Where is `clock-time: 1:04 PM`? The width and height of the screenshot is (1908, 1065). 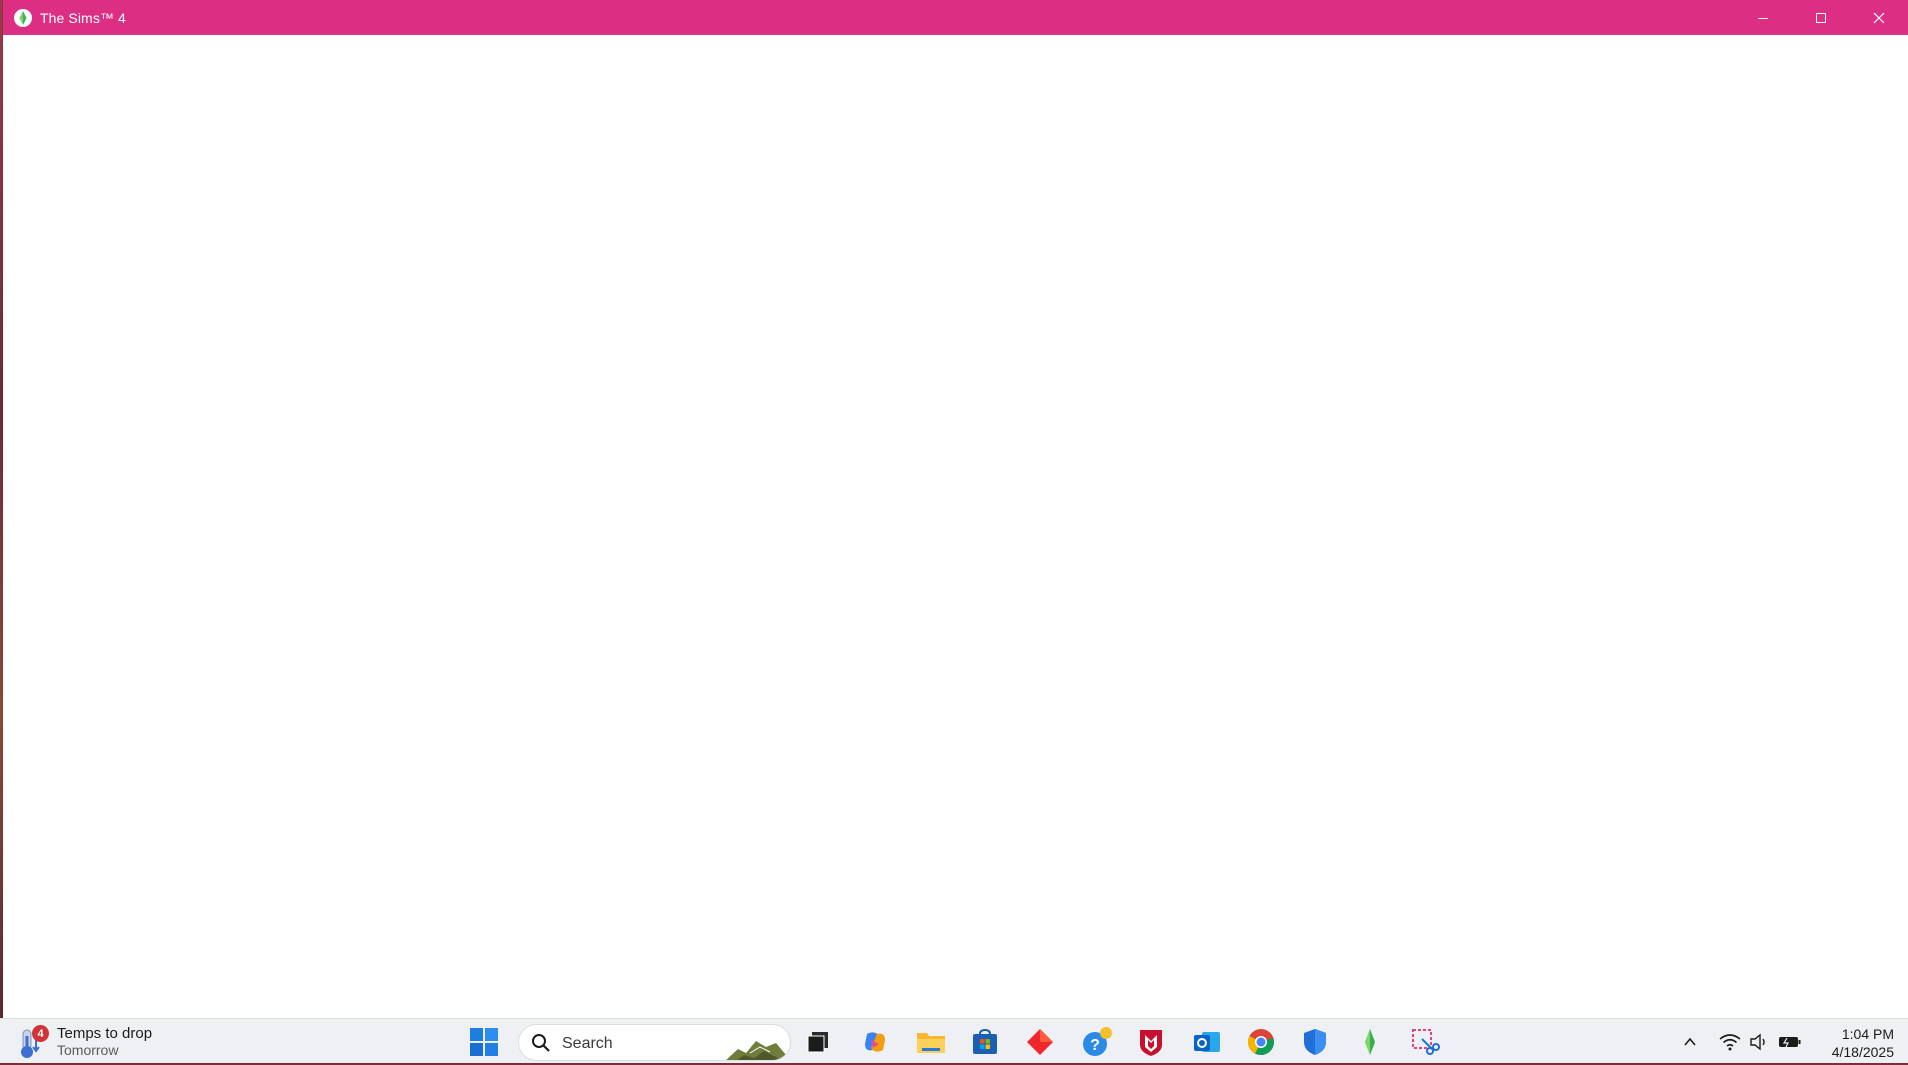 clock-time: 1:04 PM is located at coordinates (1867, 1034).